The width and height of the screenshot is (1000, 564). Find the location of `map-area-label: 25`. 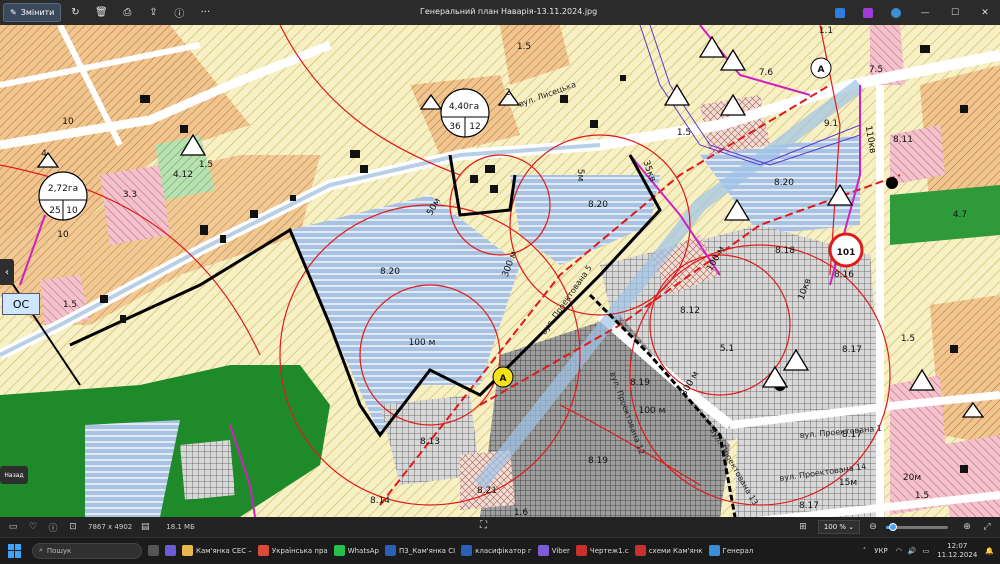

map-area-label: 25 is located at coordinates (54, 211).